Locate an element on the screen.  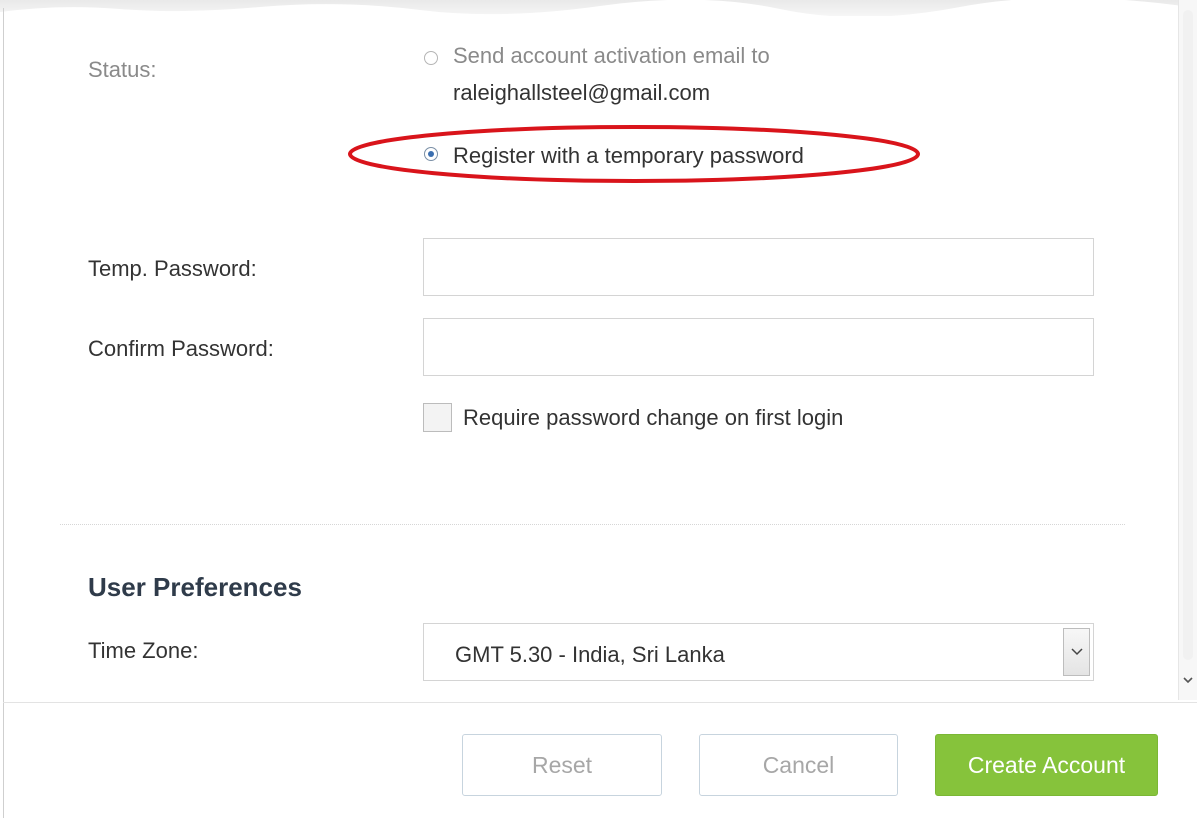
vertical-scrollbar is located at coordinates (1187, 350).